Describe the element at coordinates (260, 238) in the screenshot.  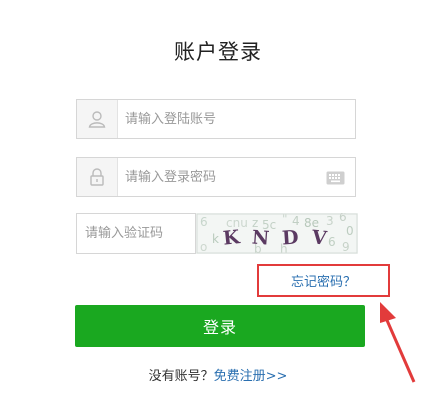
I see `svg-text: N` at that location.